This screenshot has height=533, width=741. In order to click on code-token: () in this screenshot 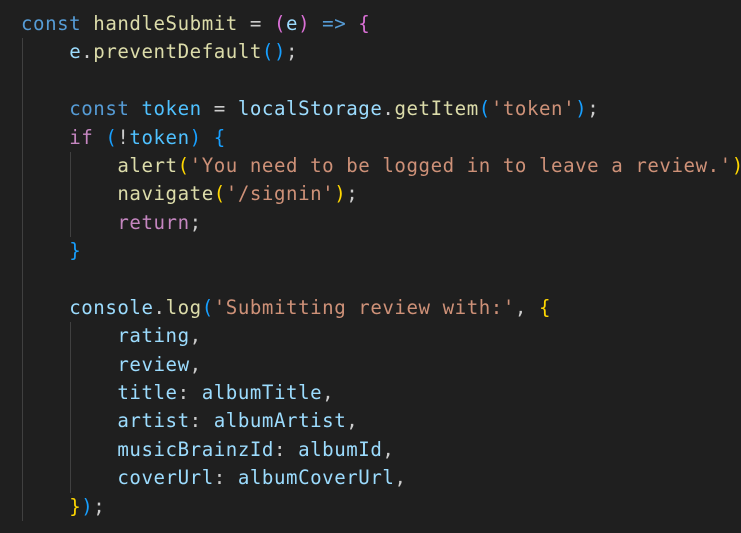, I will do `click(274, 52)`.